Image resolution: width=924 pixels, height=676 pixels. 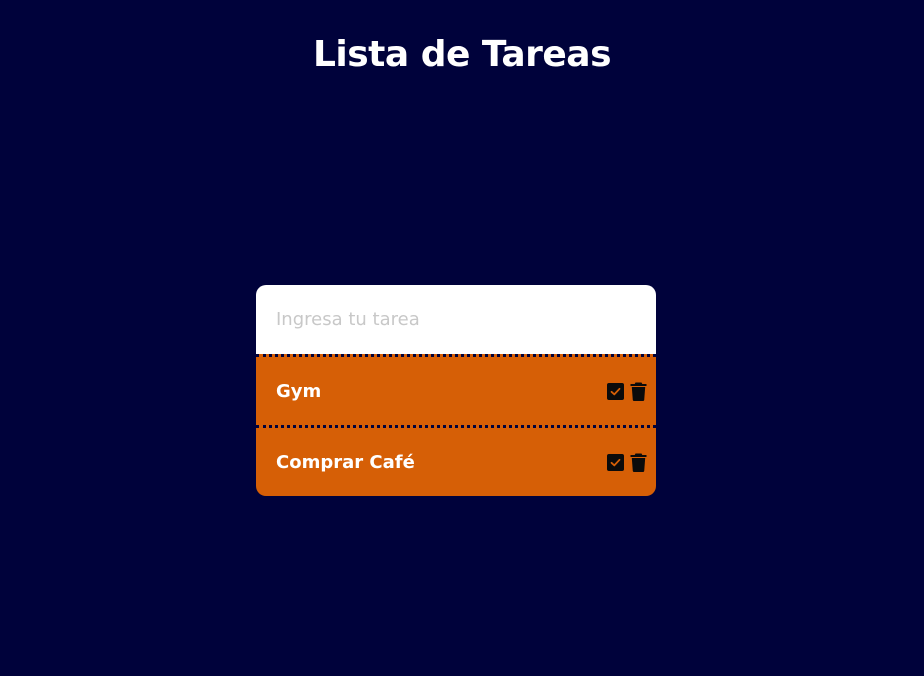 I want to click on task-text: Gym, so click(x=299, y=391).